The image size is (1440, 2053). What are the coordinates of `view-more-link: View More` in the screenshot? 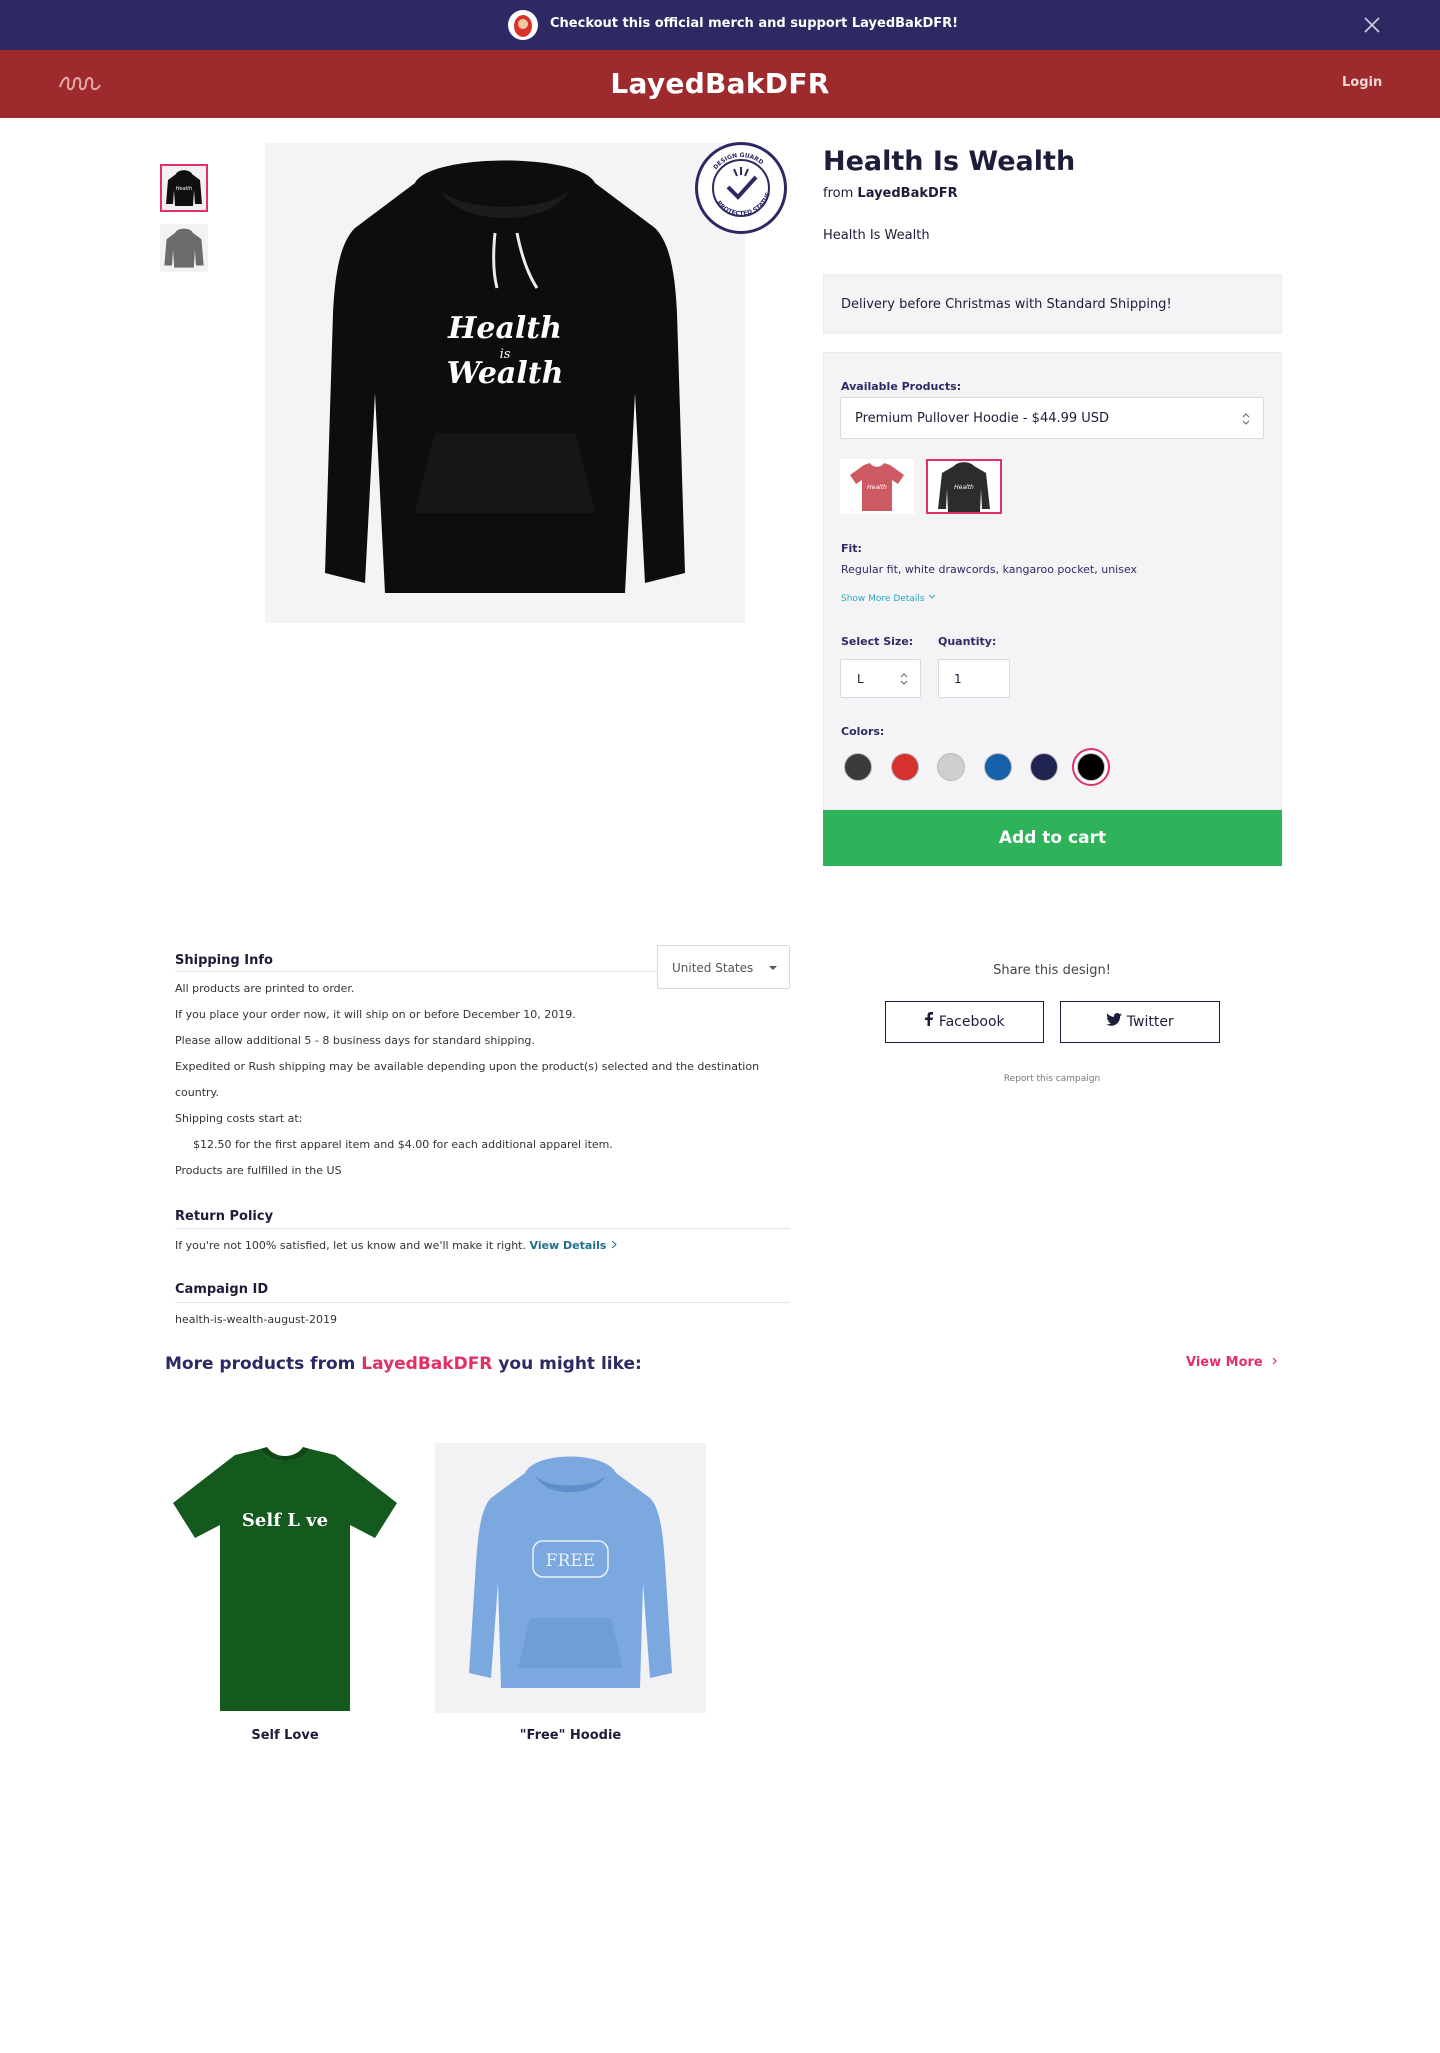 It's located at (1232, 1362).